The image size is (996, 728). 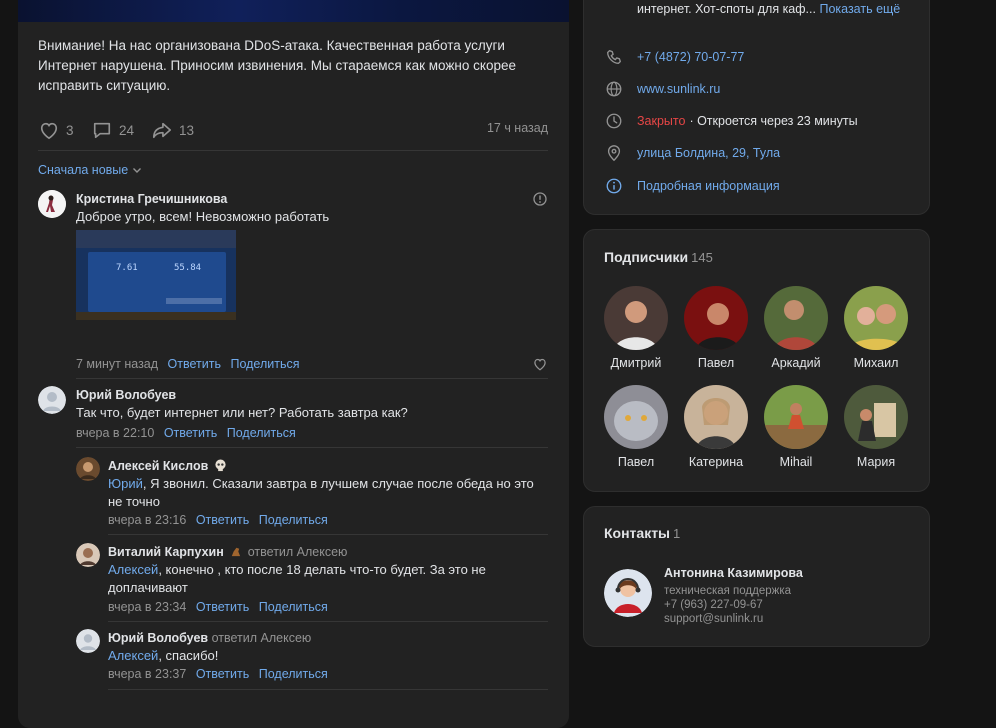 I want to click on comment-author: Виталий Карпухин ответил Алексею, so click(x=227, y=552).